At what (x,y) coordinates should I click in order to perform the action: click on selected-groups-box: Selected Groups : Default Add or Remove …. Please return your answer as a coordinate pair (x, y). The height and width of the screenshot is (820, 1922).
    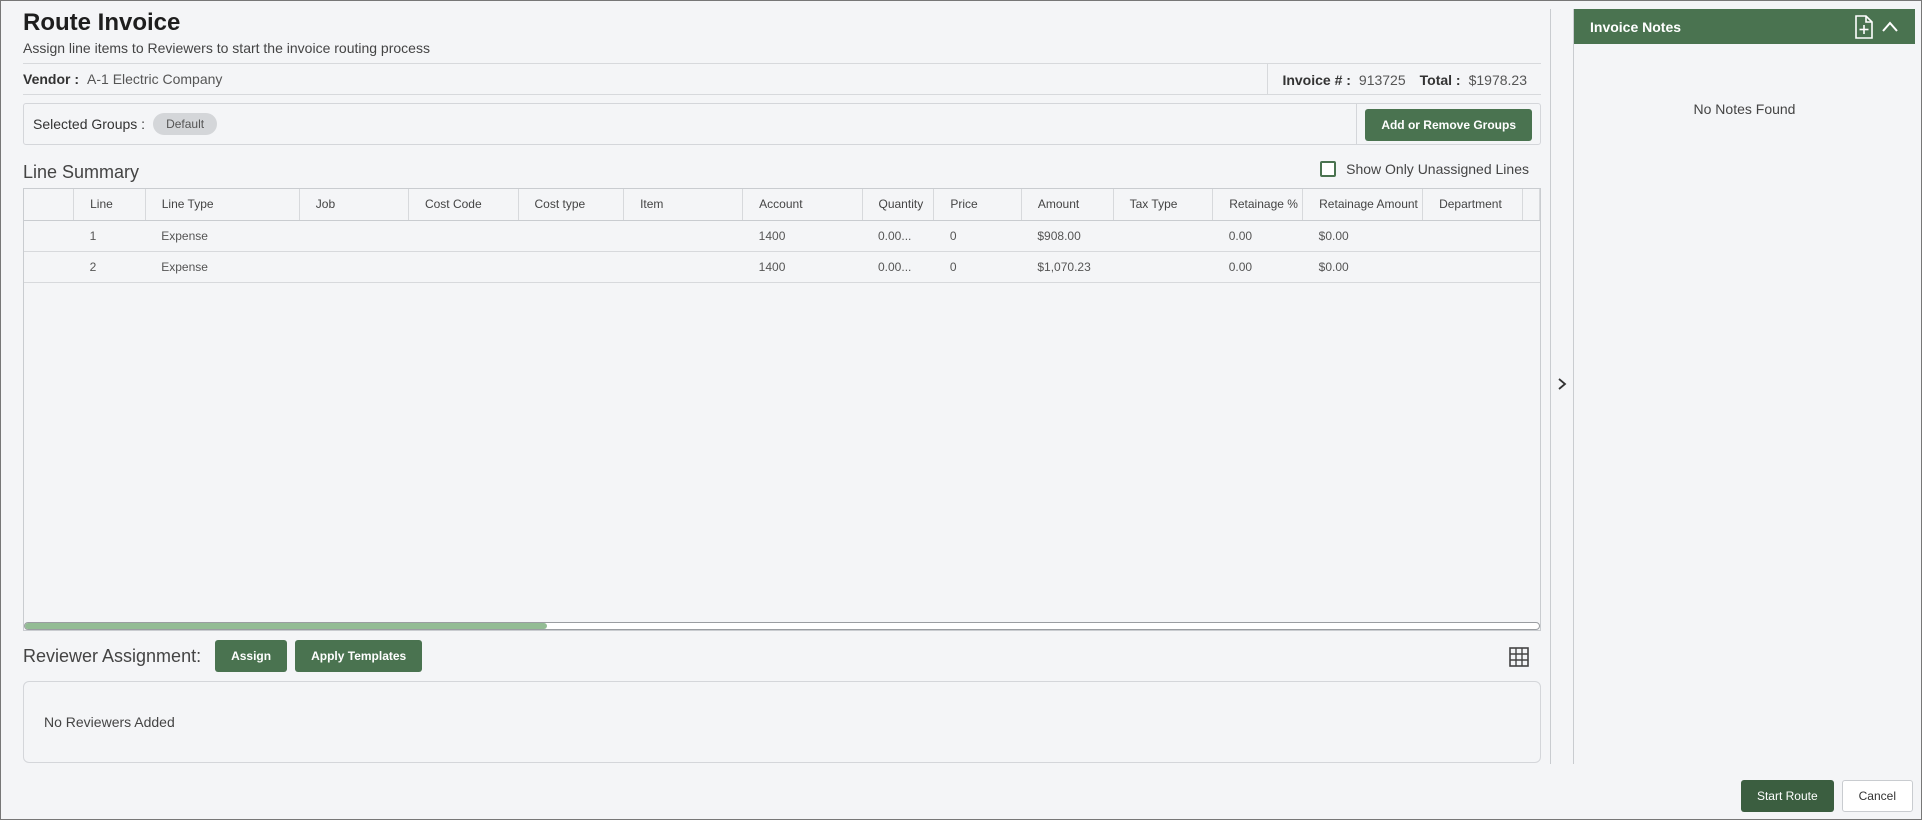
    Looking at the image, I should click on (782, 124).